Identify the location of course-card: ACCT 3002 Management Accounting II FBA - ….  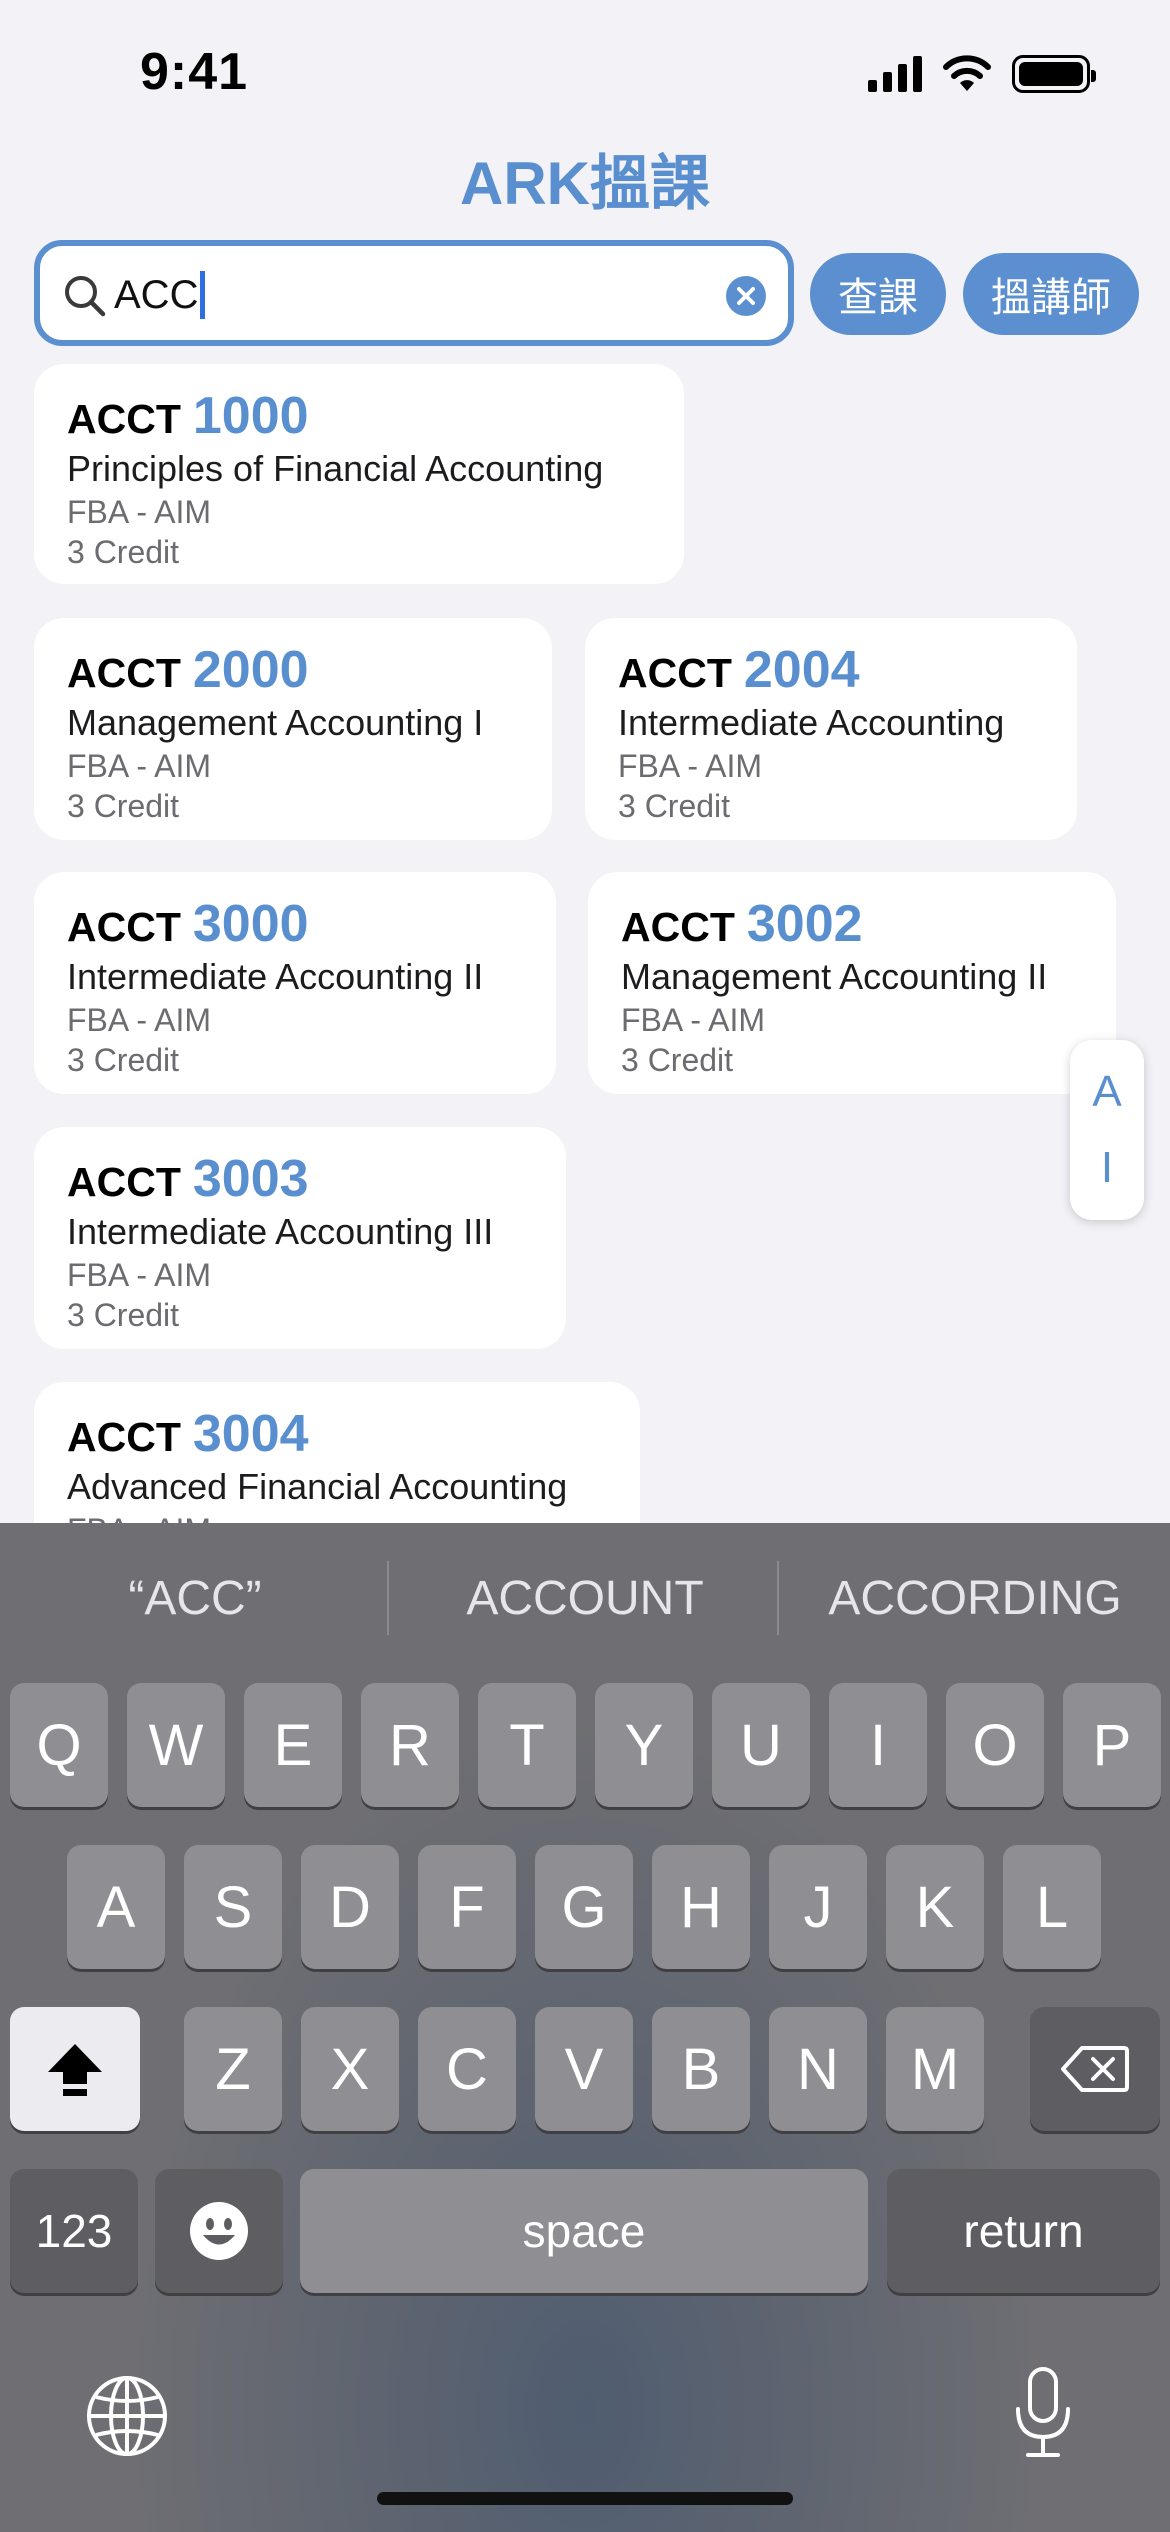
(852, 983).